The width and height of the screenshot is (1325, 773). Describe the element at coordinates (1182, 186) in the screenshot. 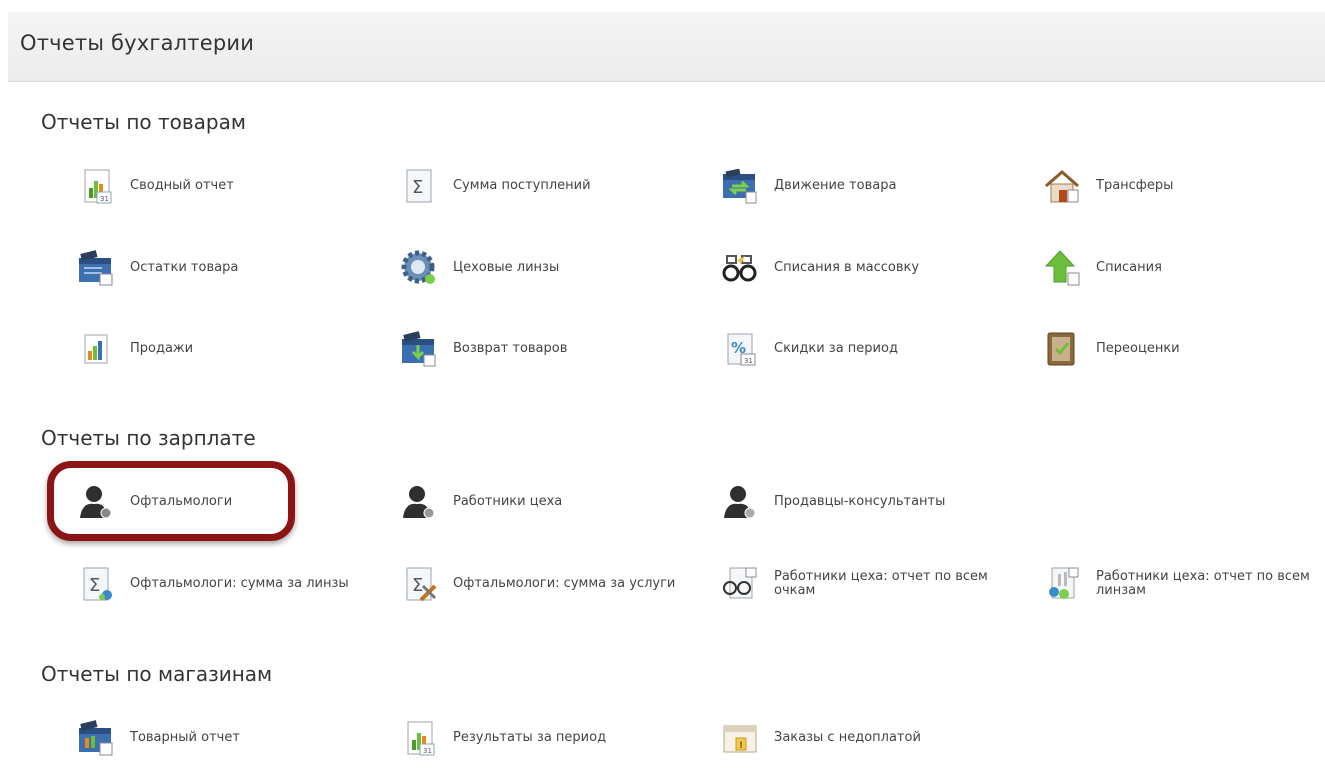

I see `report-transfers: Трансферы` at that location.